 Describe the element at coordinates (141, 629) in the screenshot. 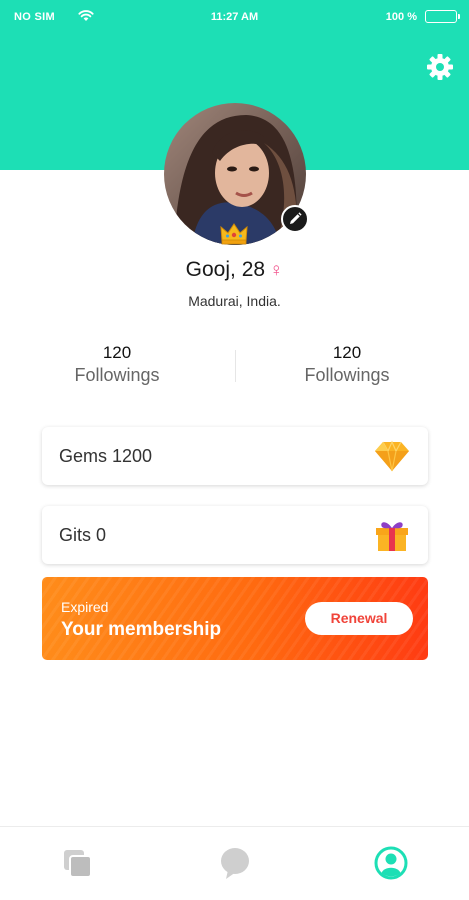

I see `membership-title: Your membership` at that location.